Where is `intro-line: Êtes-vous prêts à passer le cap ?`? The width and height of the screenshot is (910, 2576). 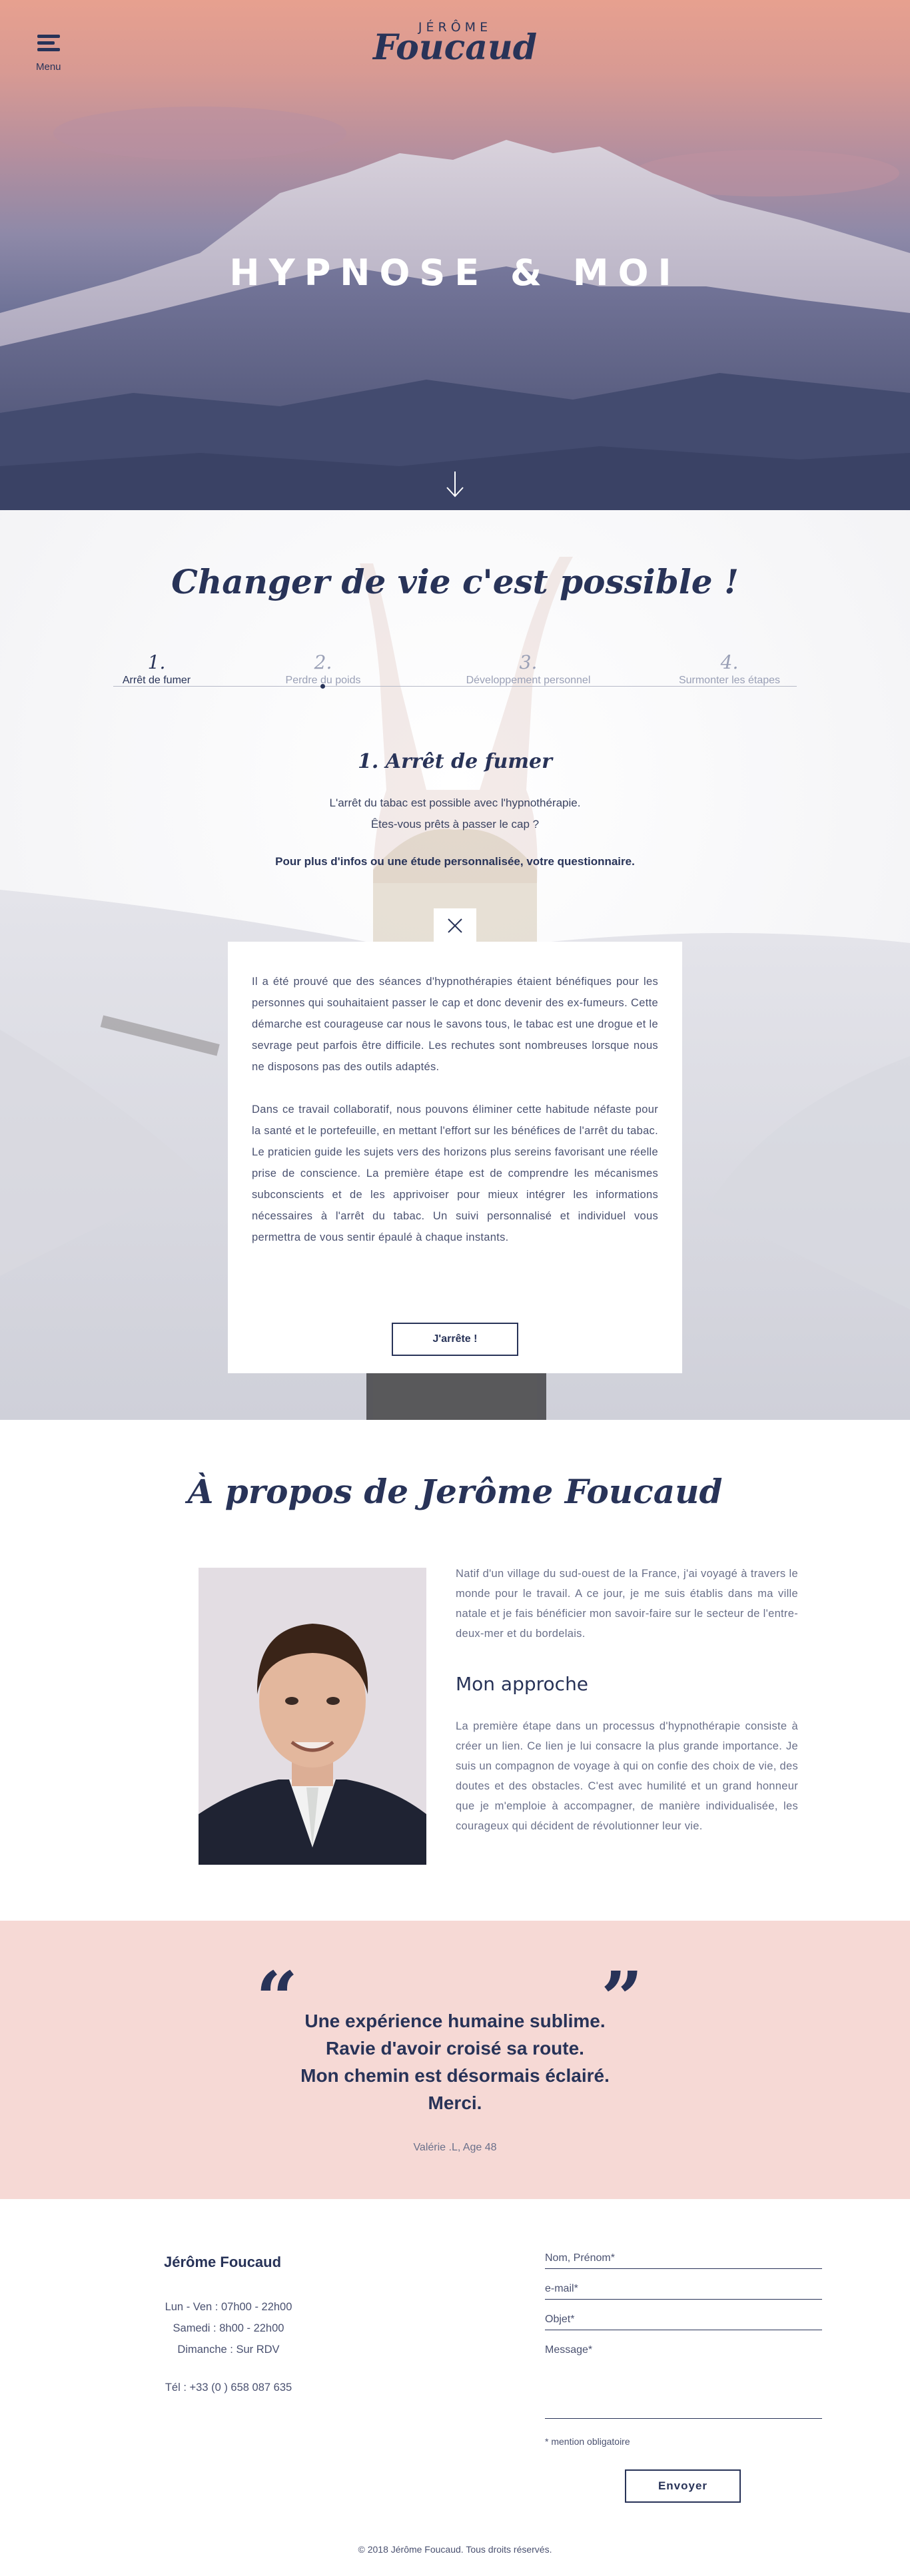
intro-line: Êtes-vous prêts à passer le cap ? is located at coordinates (455, 824).